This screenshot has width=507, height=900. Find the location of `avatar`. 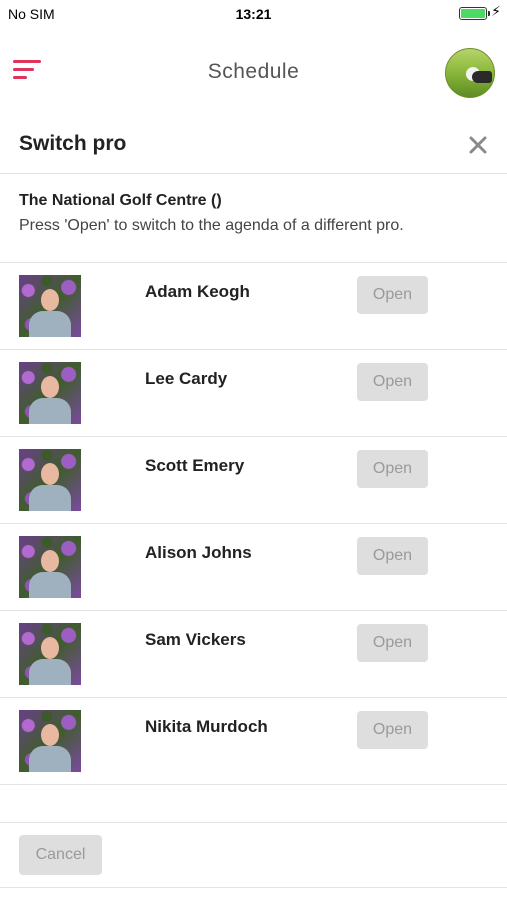

avatar is located at coordinates (470, 73).